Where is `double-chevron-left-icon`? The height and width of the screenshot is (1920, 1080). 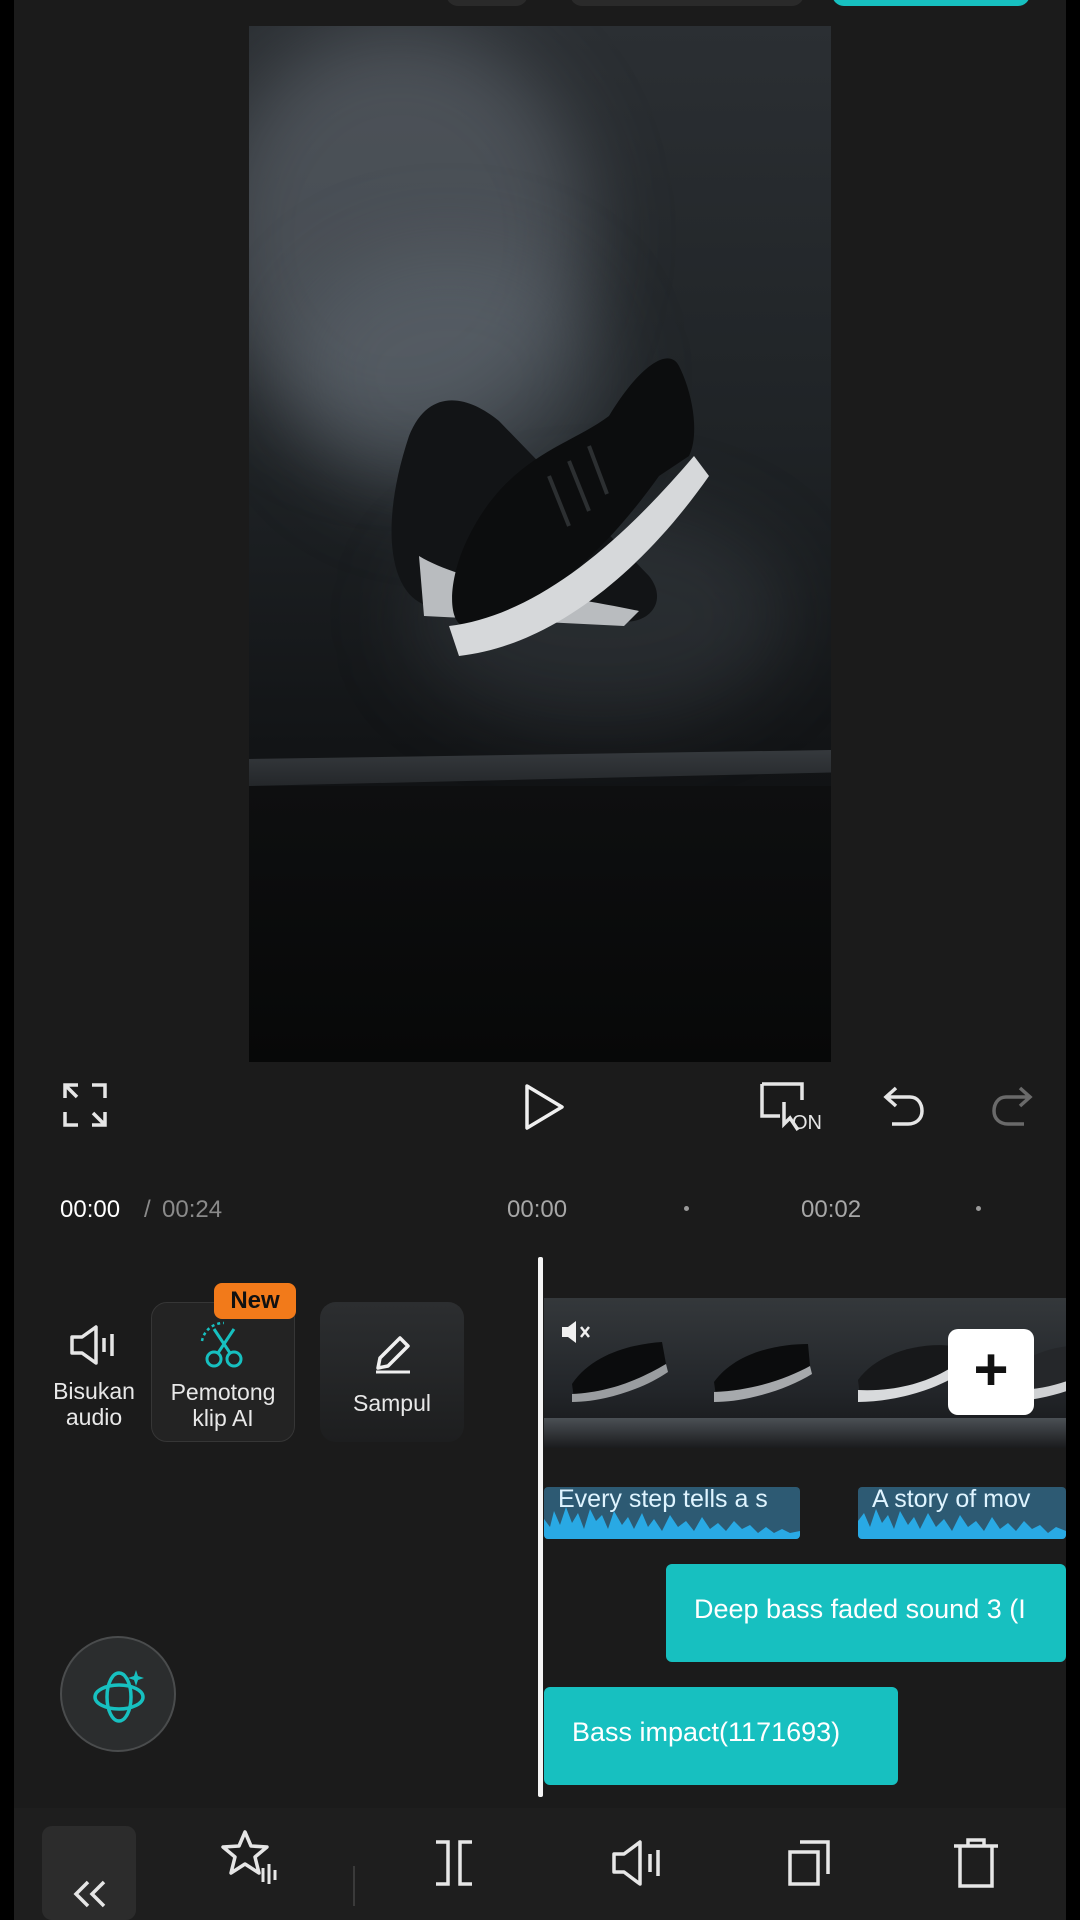 double-chevron-left-icon is located at coordinates (89, 1894).